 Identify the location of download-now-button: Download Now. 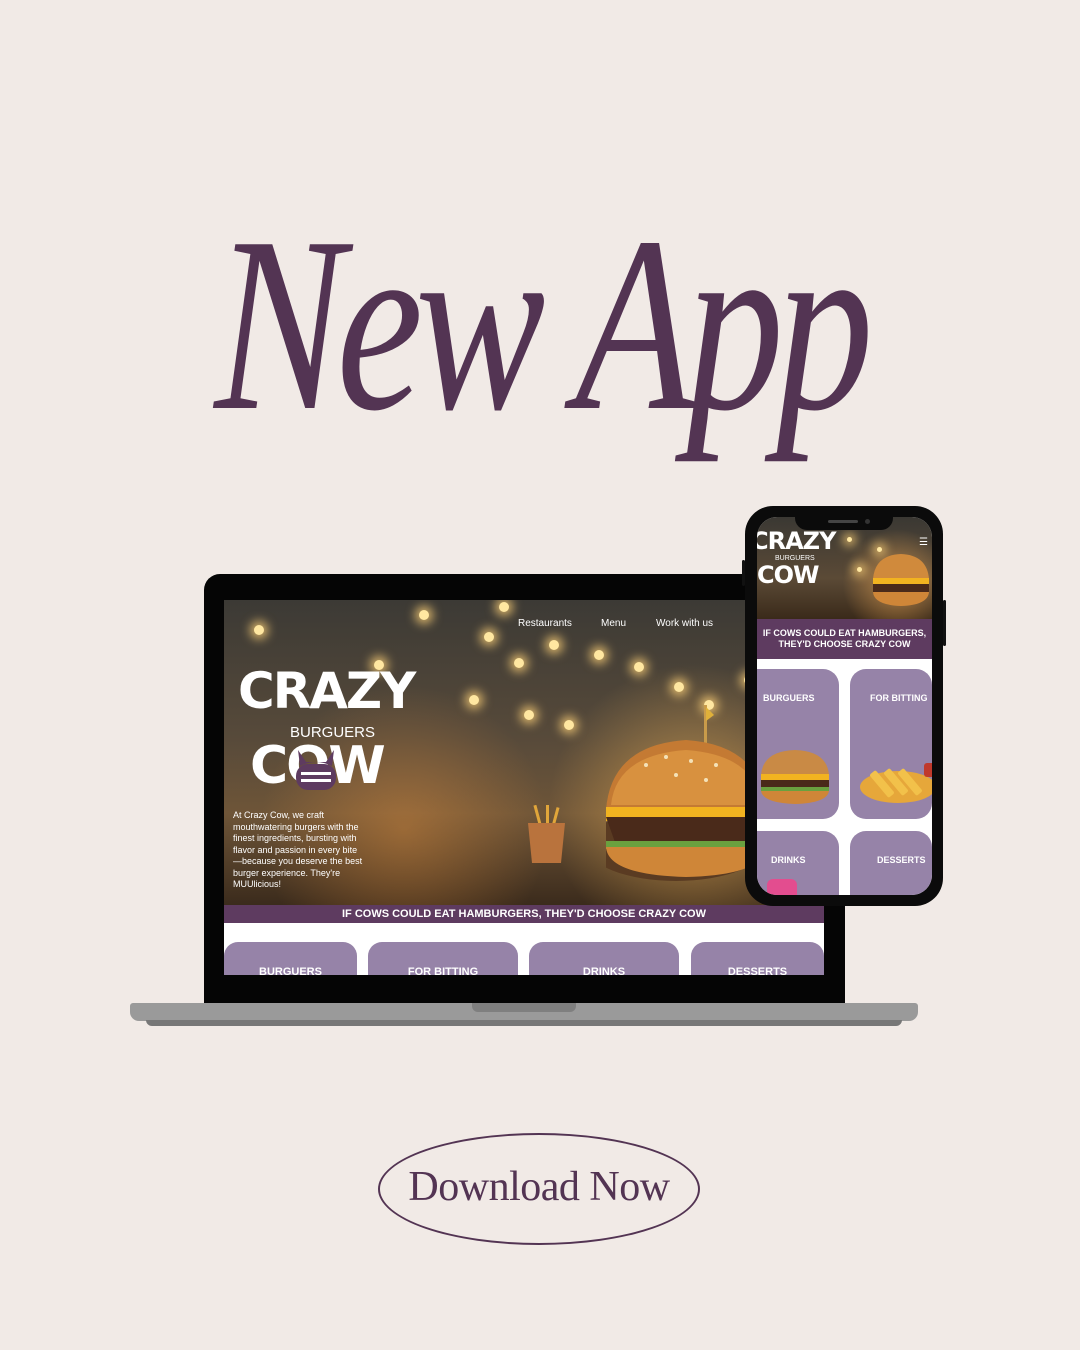
(539, 1189).